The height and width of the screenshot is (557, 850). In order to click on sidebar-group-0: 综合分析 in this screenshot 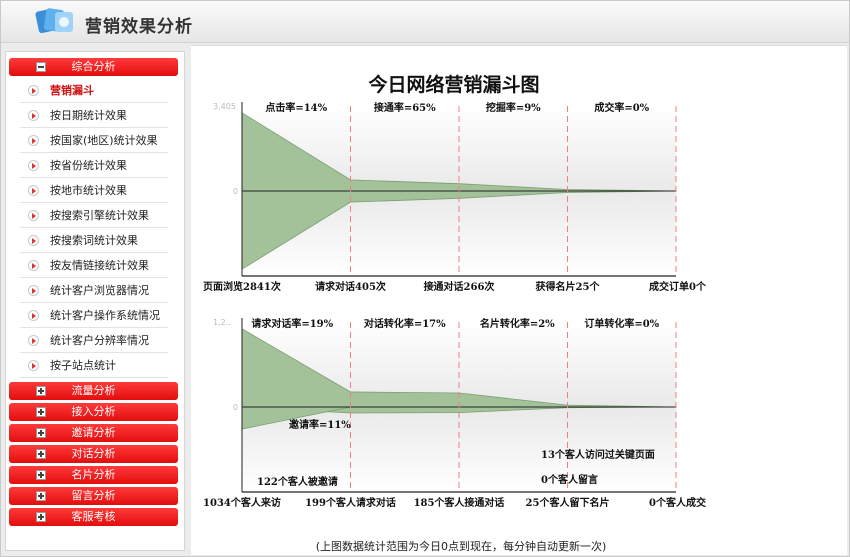, I will do `click(93, 67)`.